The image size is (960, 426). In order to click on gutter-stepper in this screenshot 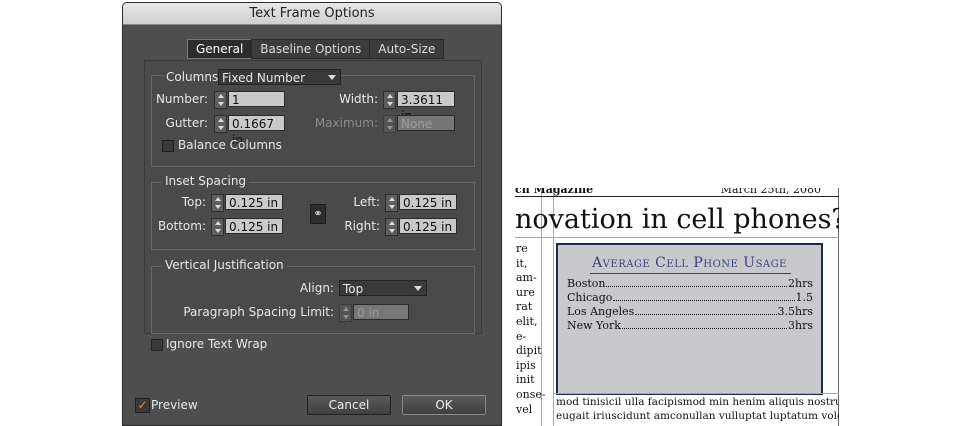, I will do `click(220, 124)`.